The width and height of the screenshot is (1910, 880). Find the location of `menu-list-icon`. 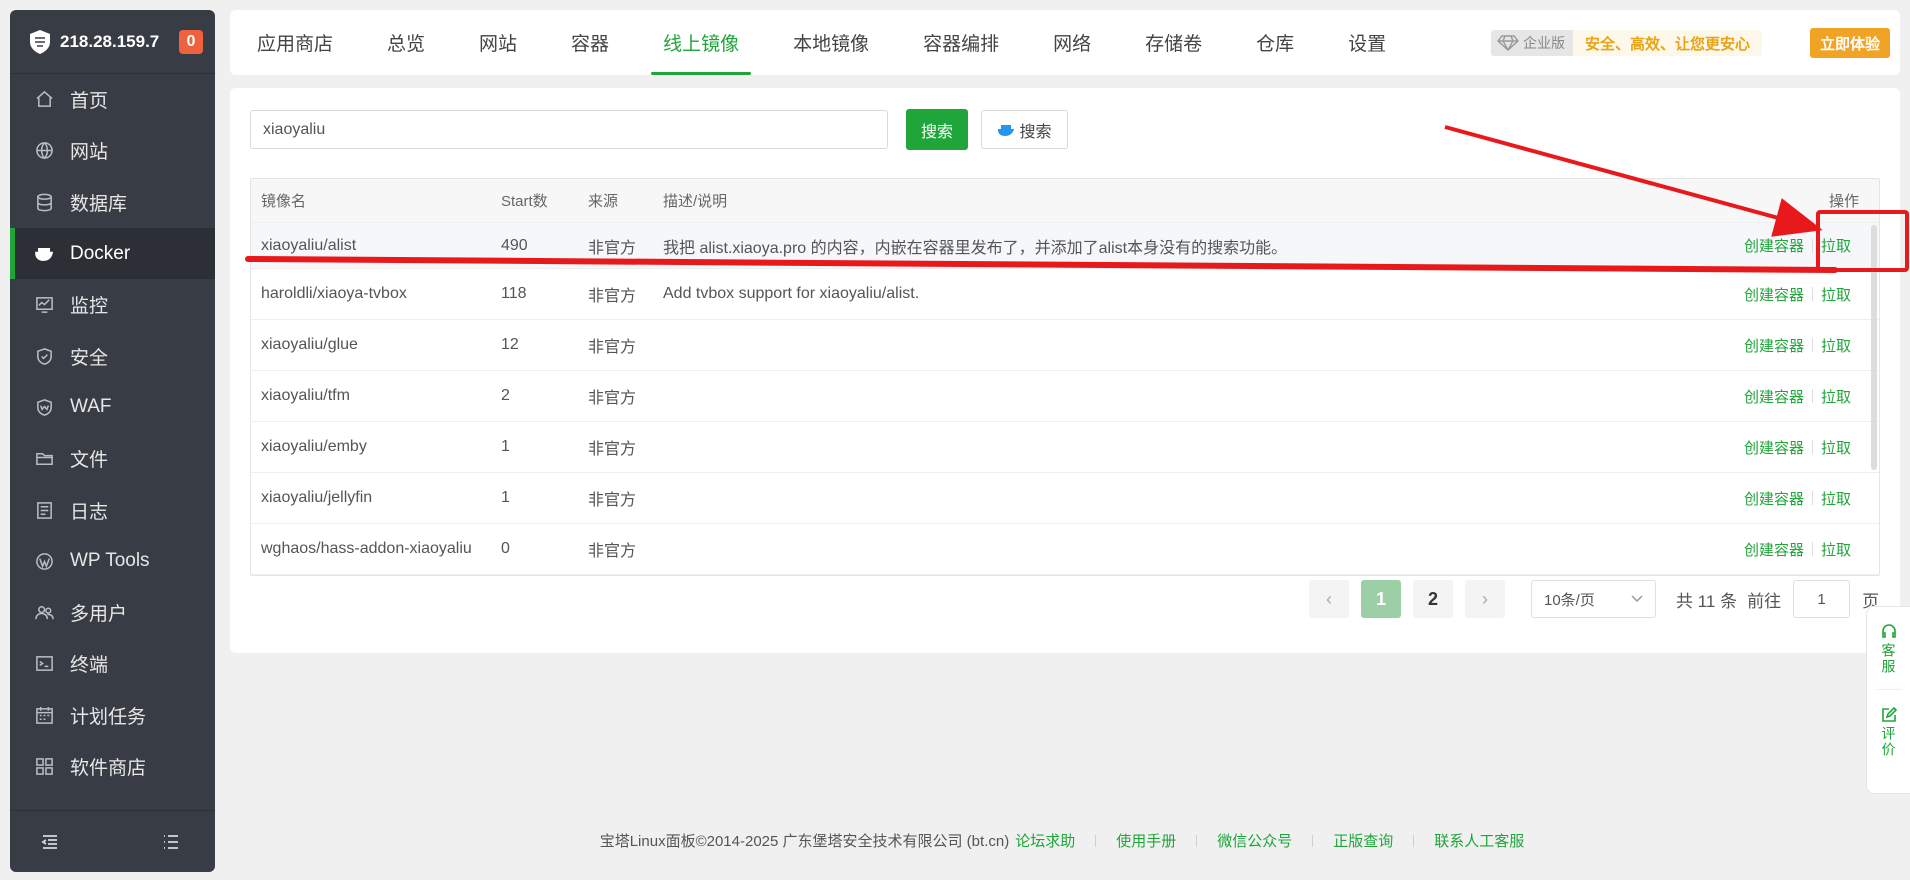

menu-list-icon is located at coordinates (171, 842).